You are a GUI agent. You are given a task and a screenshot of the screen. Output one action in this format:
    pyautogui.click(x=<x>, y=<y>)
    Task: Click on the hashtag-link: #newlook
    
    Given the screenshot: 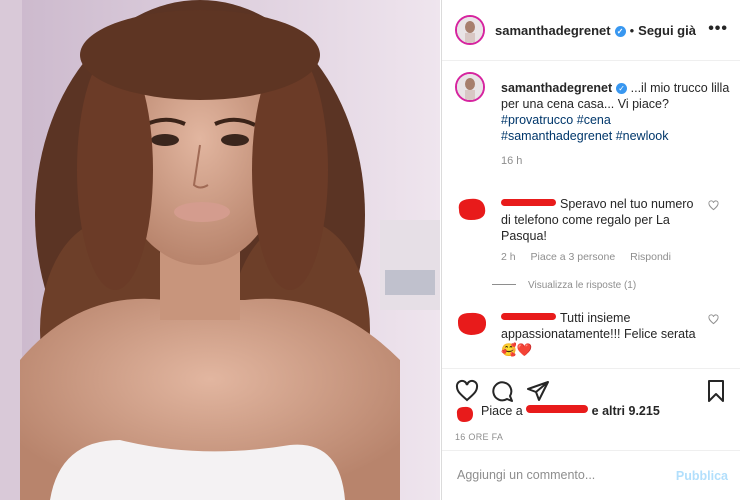 What is the action you would take?
    pyautogui.click(x=642, y=136)
    